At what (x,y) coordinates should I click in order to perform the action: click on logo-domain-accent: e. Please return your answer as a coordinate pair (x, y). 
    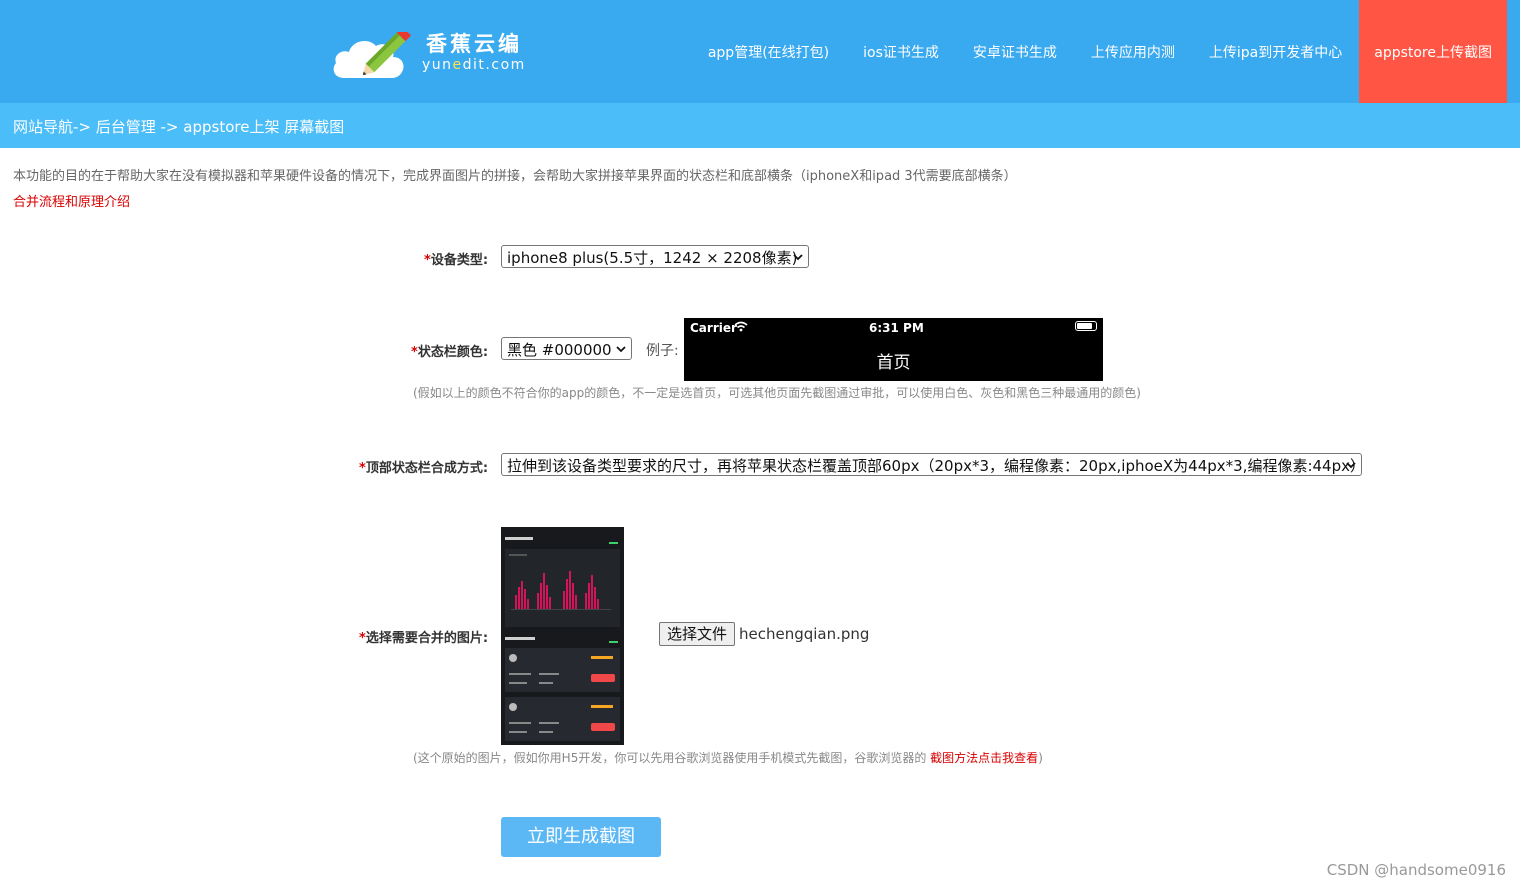
    Looking at the image, I should click on (457, 65).